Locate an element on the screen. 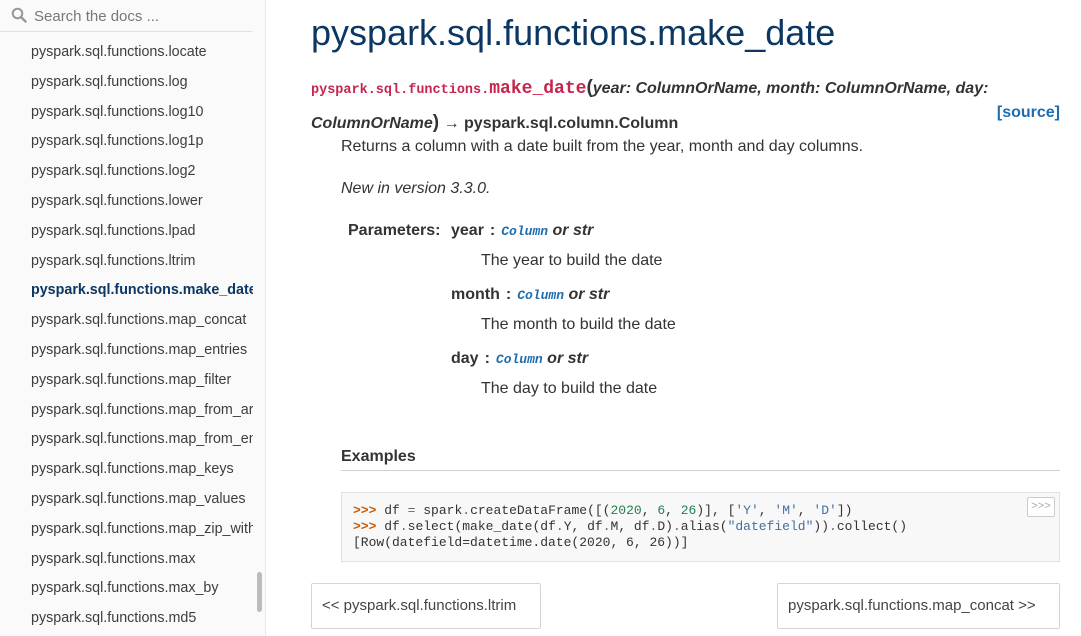 The image size is (1081, 636). param-name: month is located at coordinates (475, 294).